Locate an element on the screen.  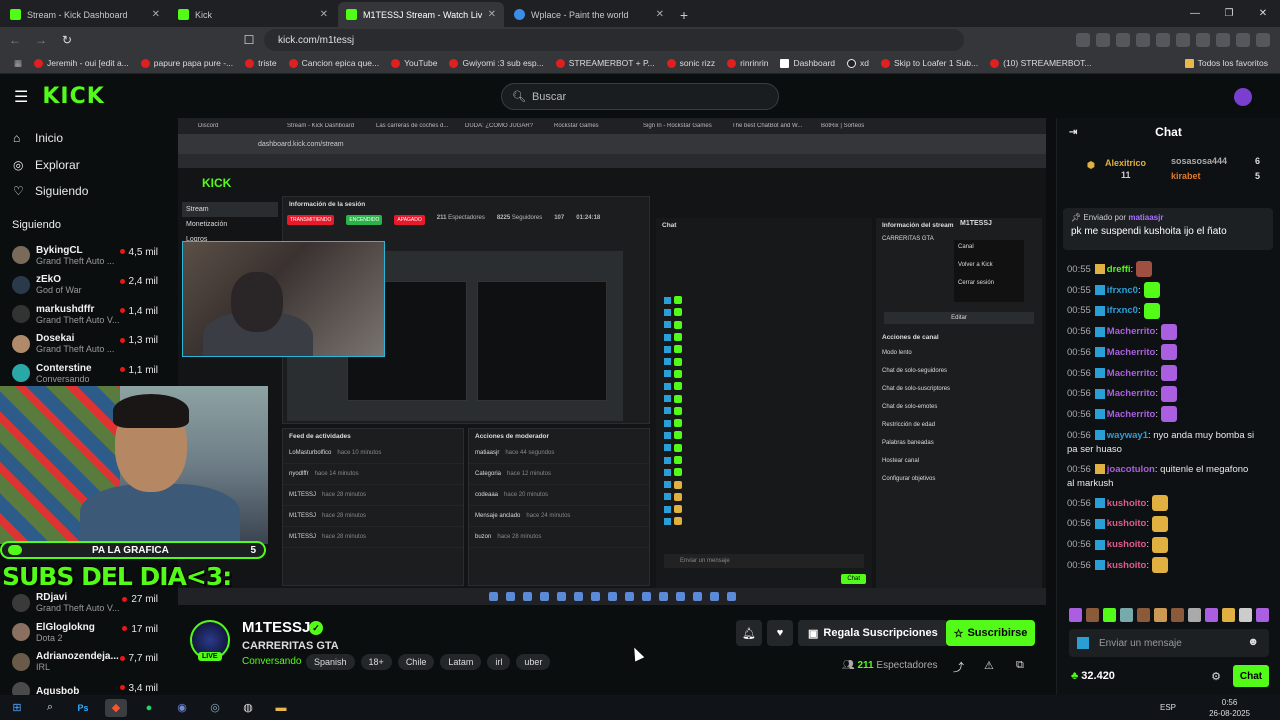
tag: 18+ is located at coordinates (376, 662).